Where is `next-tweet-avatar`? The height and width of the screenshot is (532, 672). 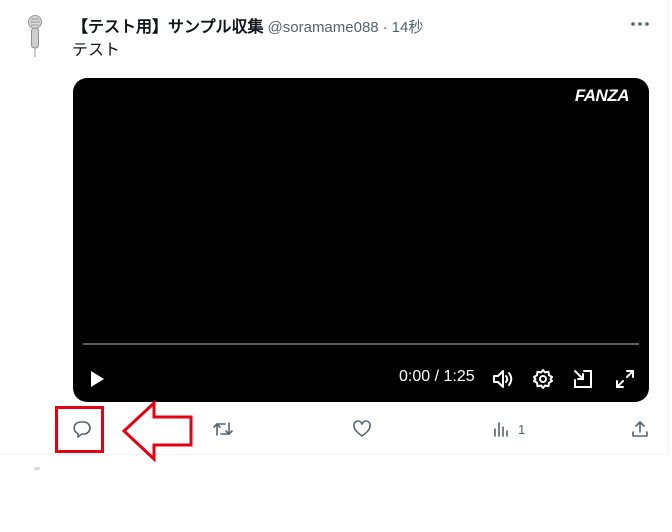
next-tweet-avatar is located at coordinates (37, 468).